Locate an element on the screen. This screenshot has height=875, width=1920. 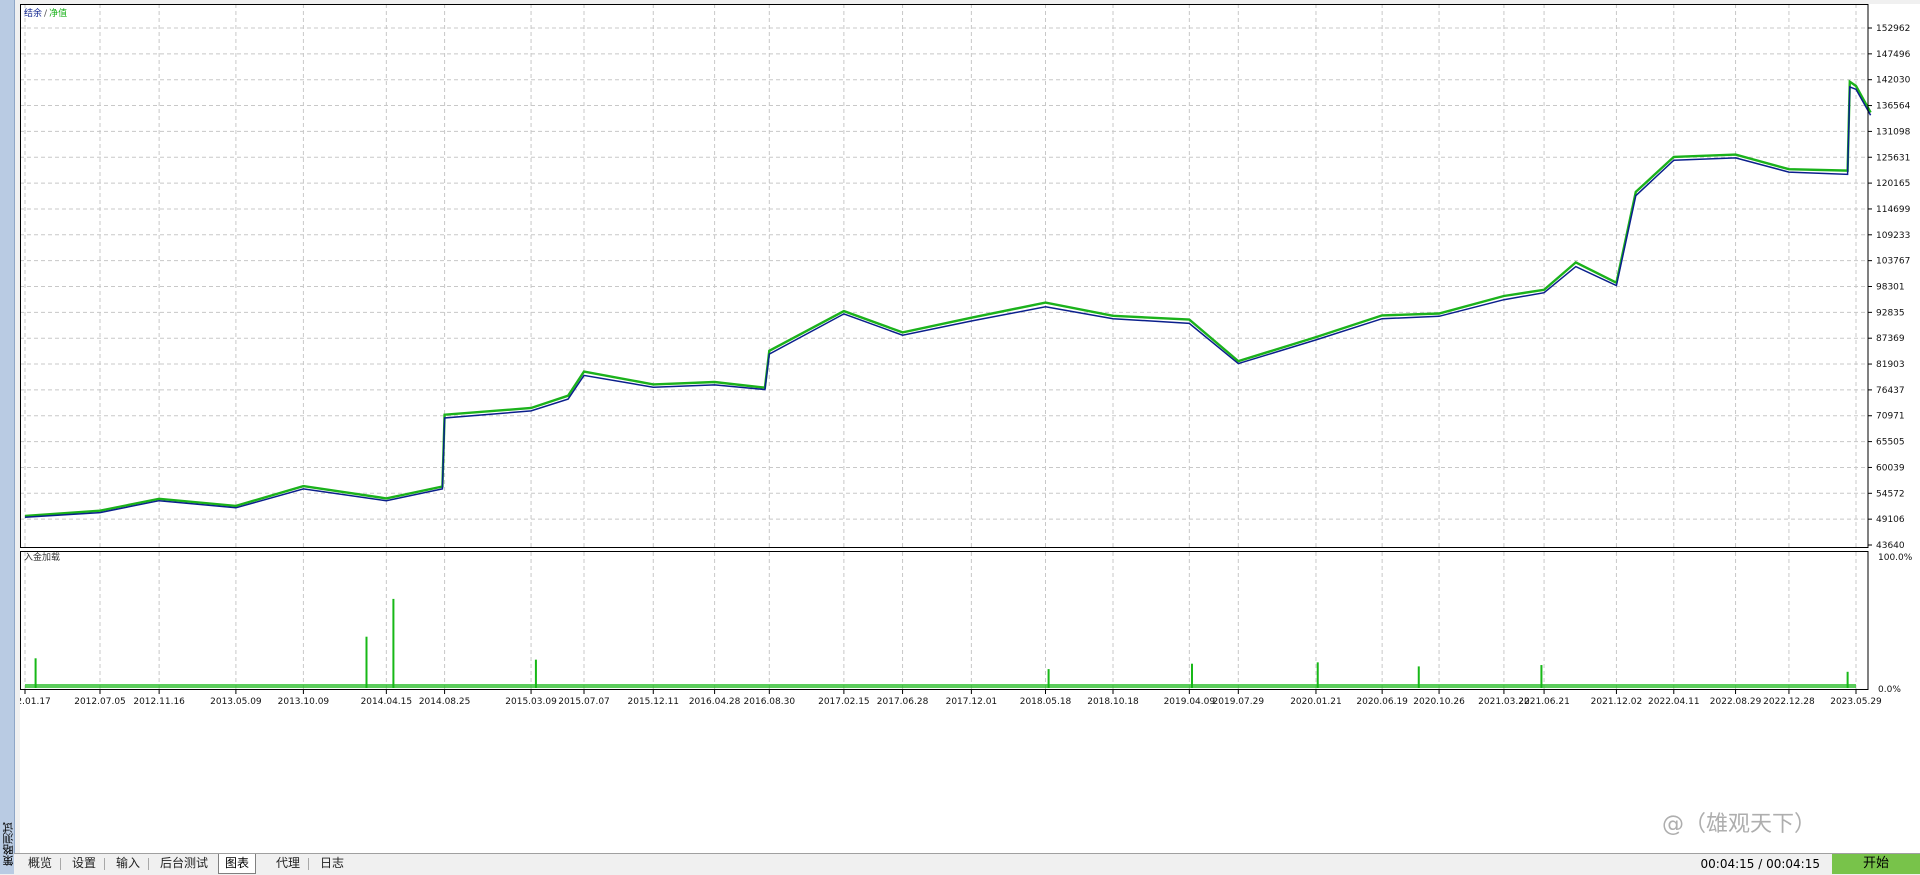
x-tick-label: 2022.12.28 is located at coordinates (1789, 702).